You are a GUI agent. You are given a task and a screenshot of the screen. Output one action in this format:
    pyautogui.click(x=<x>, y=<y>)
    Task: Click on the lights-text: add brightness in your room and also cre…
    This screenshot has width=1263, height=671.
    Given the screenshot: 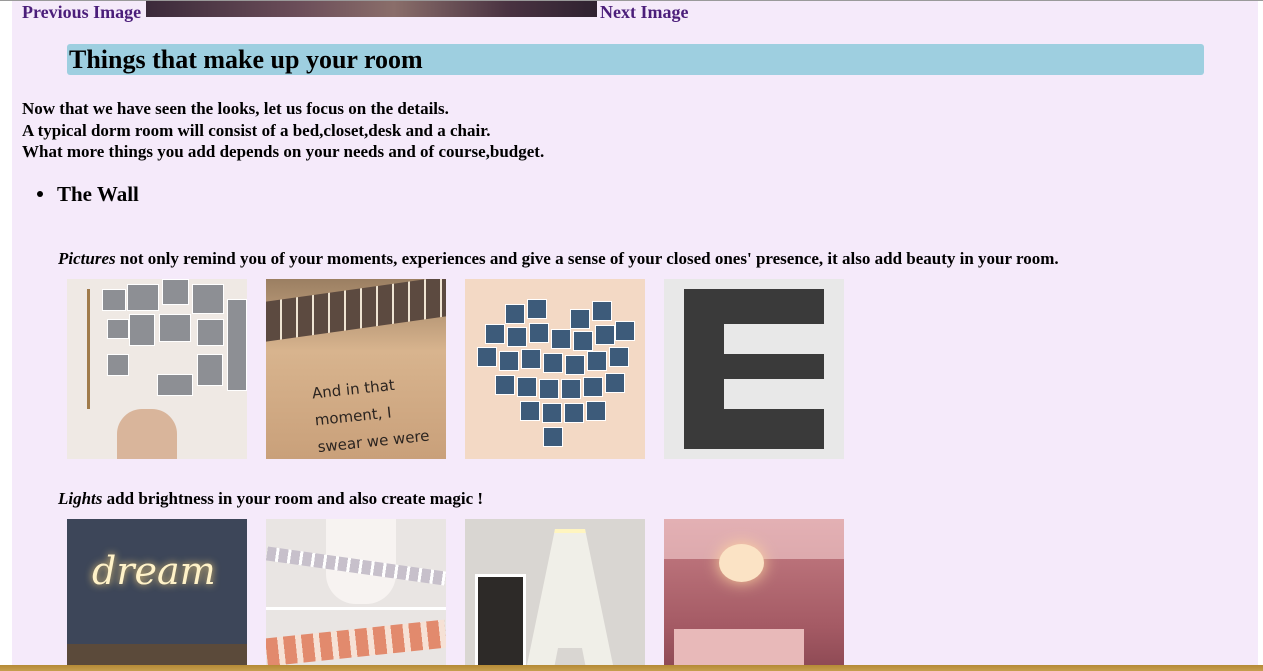 What is the action you would take?
    pyautogui.click(x=293, y=498)
    